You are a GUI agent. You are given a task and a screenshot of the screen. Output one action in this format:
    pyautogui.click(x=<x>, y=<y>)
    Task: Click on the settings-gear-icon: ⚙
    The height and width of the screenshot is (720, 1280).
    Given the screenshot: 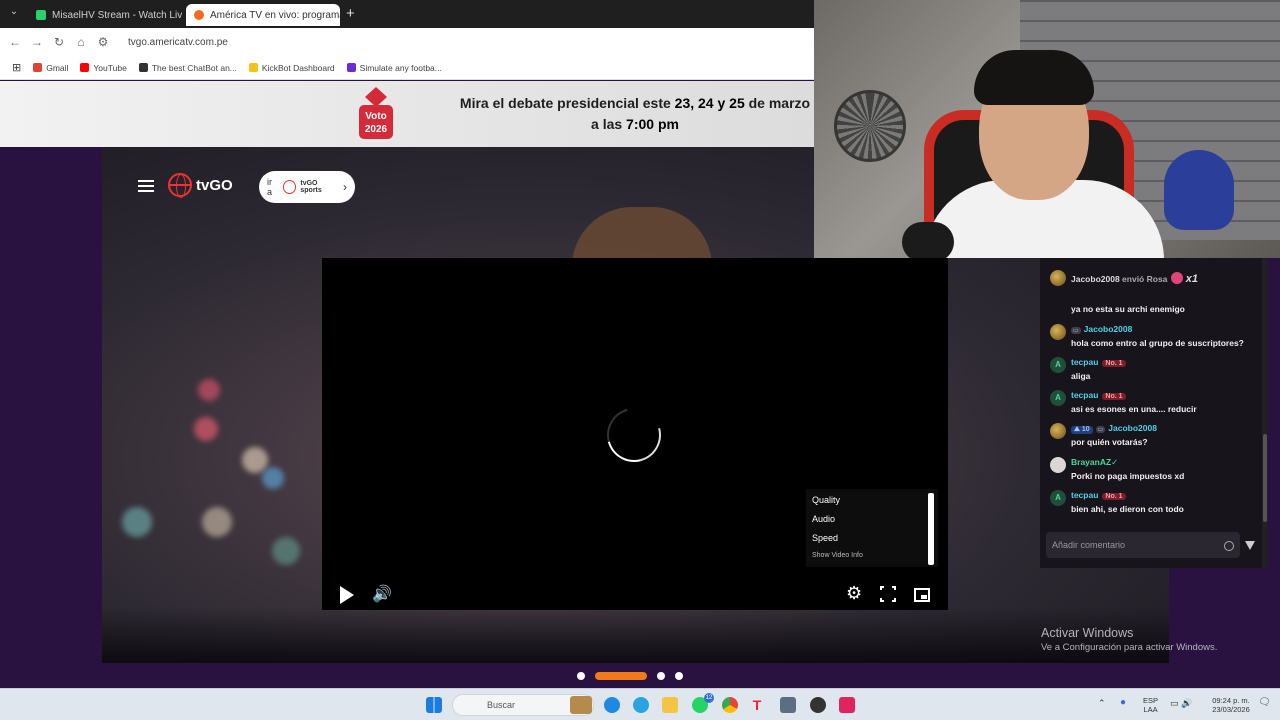 What is the action you would take?
    pyautogui.click(x=854, y=593)
    